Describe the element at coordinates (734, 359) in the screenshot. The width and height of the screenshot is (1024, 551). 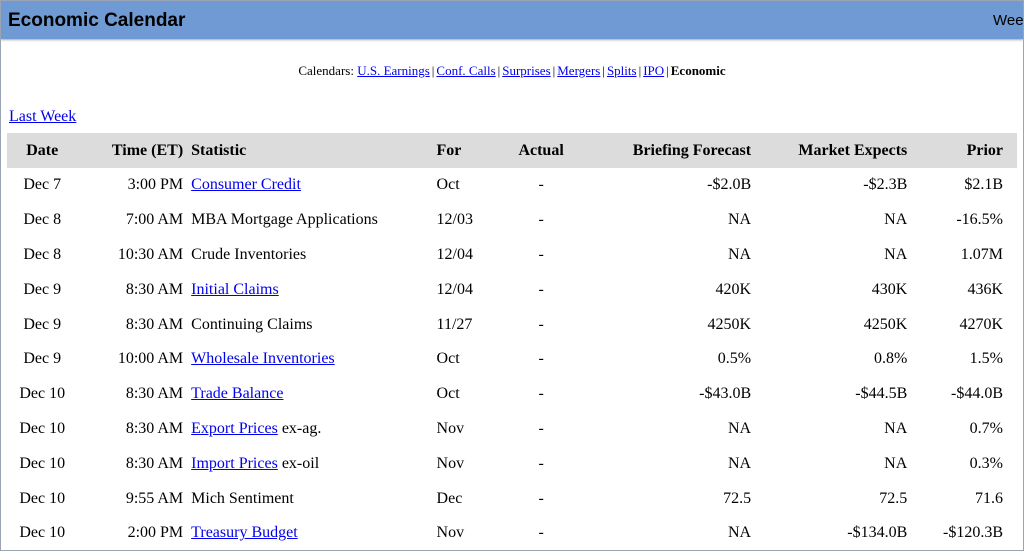
I see `briefing-forecast-cell: 0.5%` at that location.